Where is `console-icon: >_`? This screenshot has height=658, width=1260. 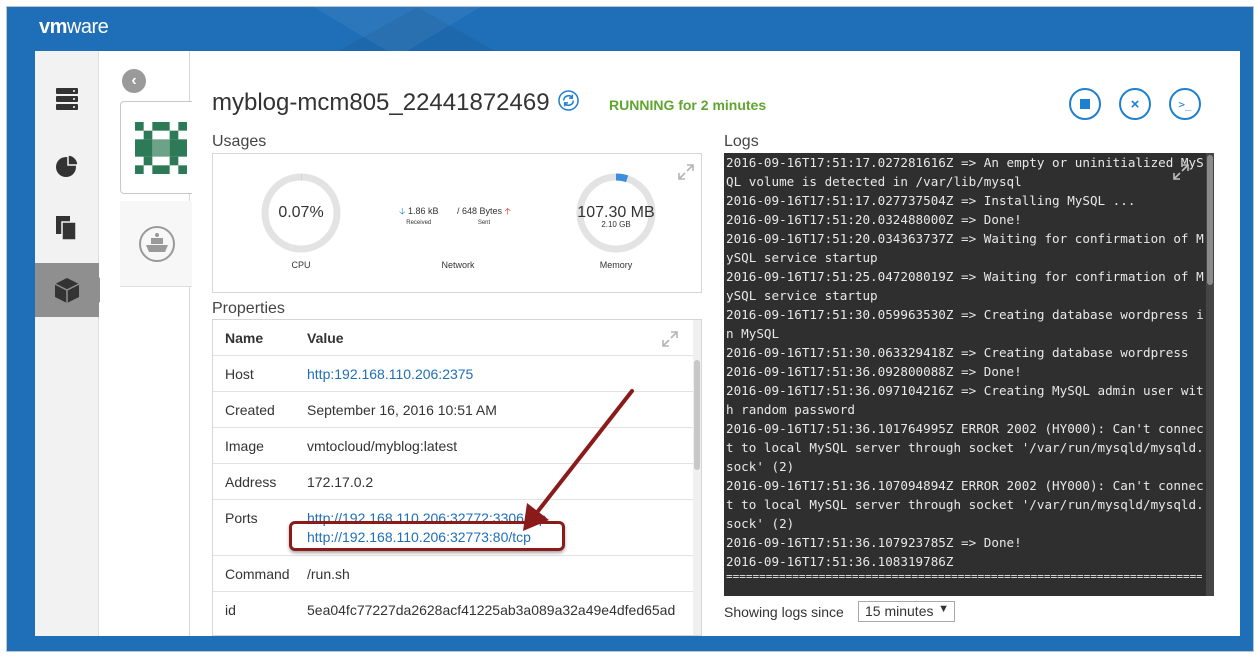 console-icon: >_ is located at coordinates (1185, 104).